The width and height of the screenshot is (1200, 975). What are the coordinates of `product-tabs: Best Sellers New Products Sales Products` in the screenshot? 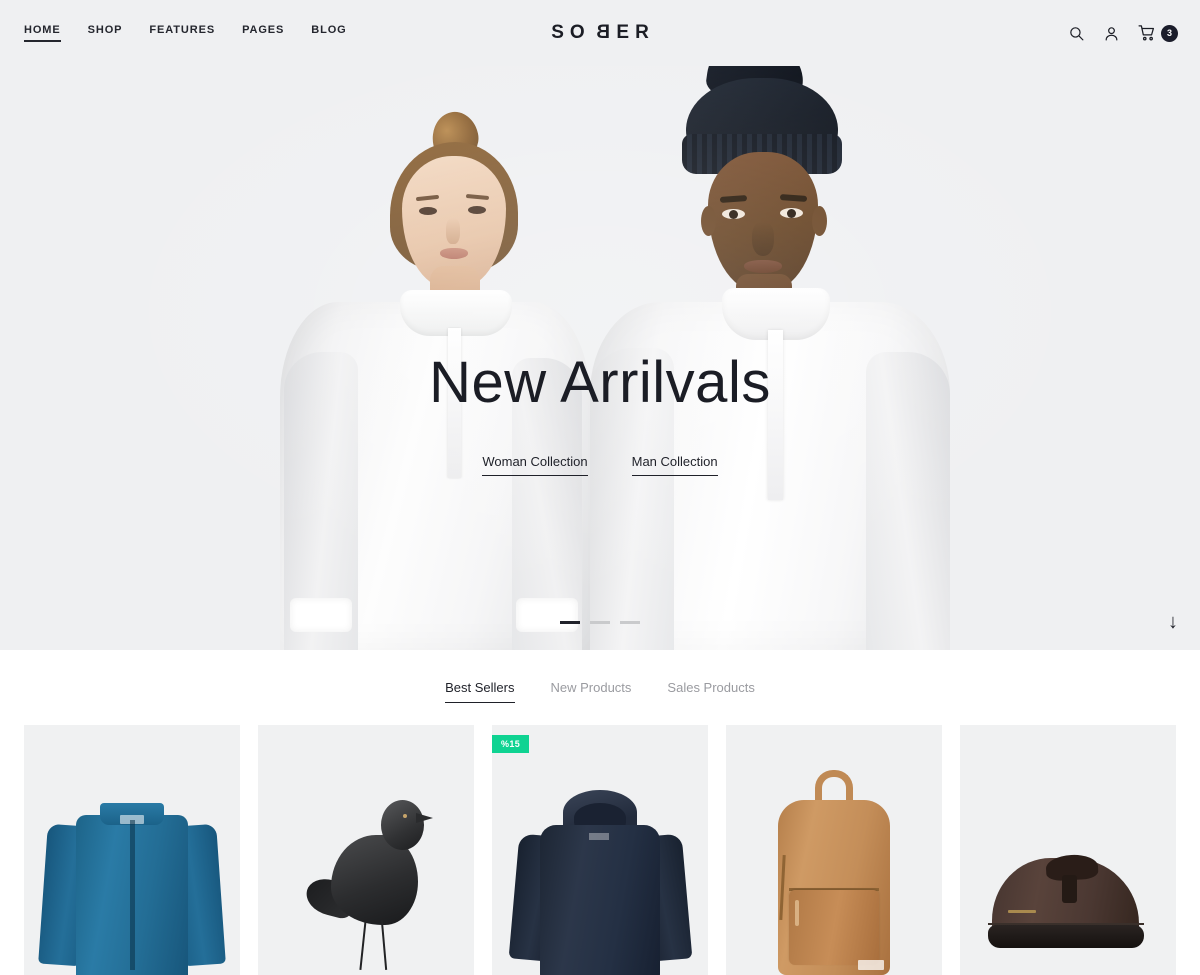 It's located at (600, 692).